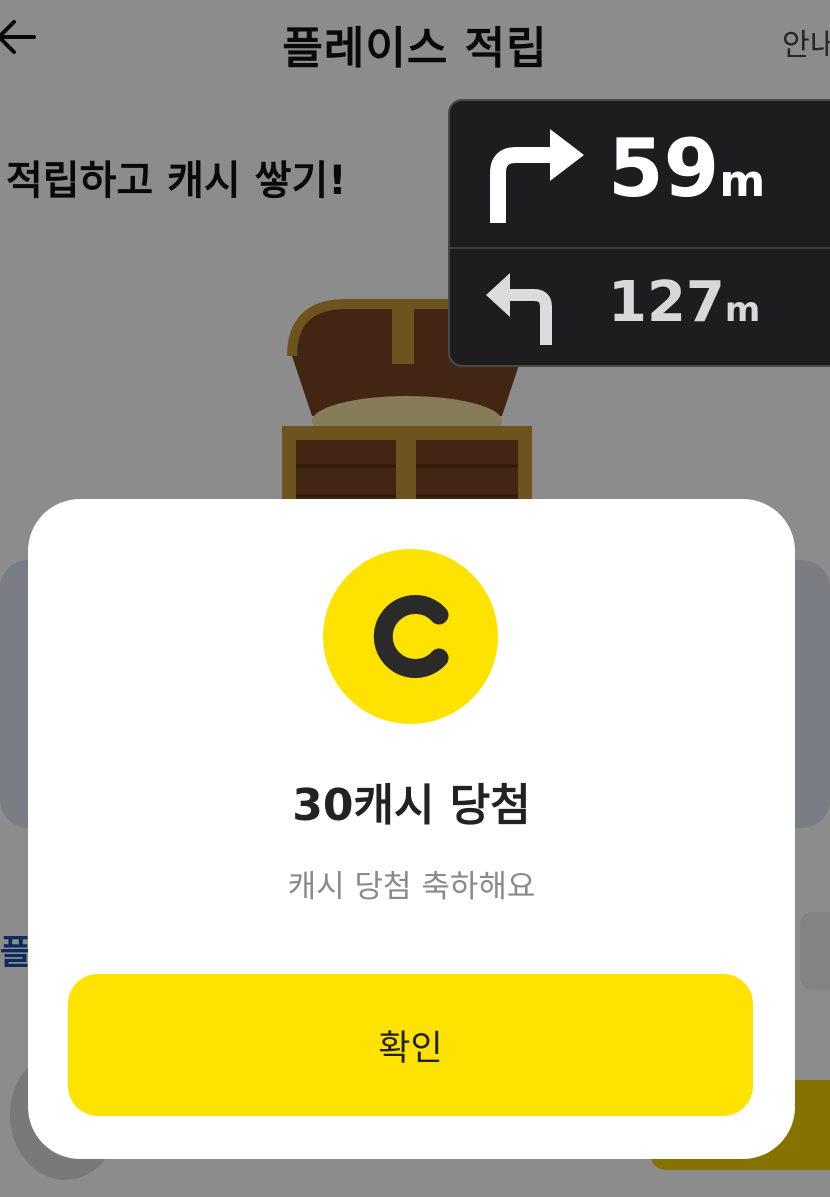 The height and width of the screenshot is (1197, 830). Describe the element at coordinates (411, 805) in the screenshot. I see `dialog-title: 30캐시 당첨` at that location.